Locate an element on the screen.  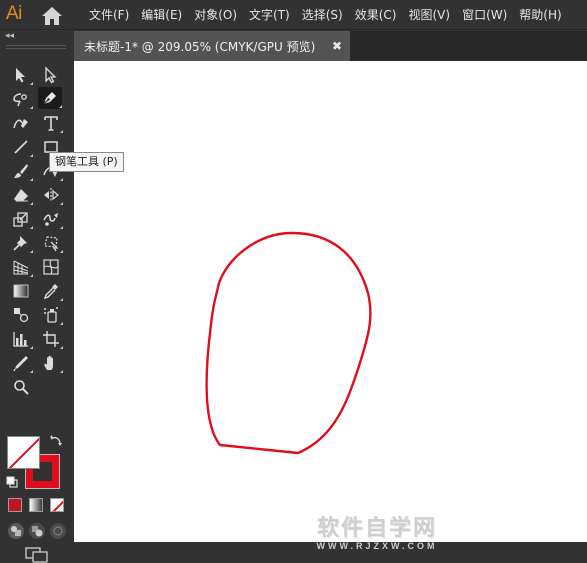
none-mode-button is located at coordinates (57, 505).